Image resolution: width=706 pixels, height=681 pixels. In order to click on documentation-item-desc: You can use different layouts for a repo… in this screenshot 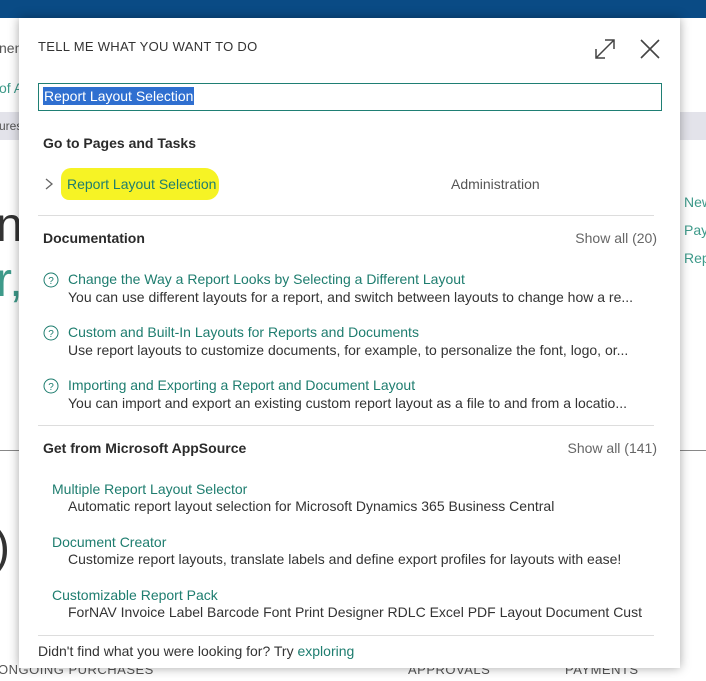, I will do `click(351, 297)`.